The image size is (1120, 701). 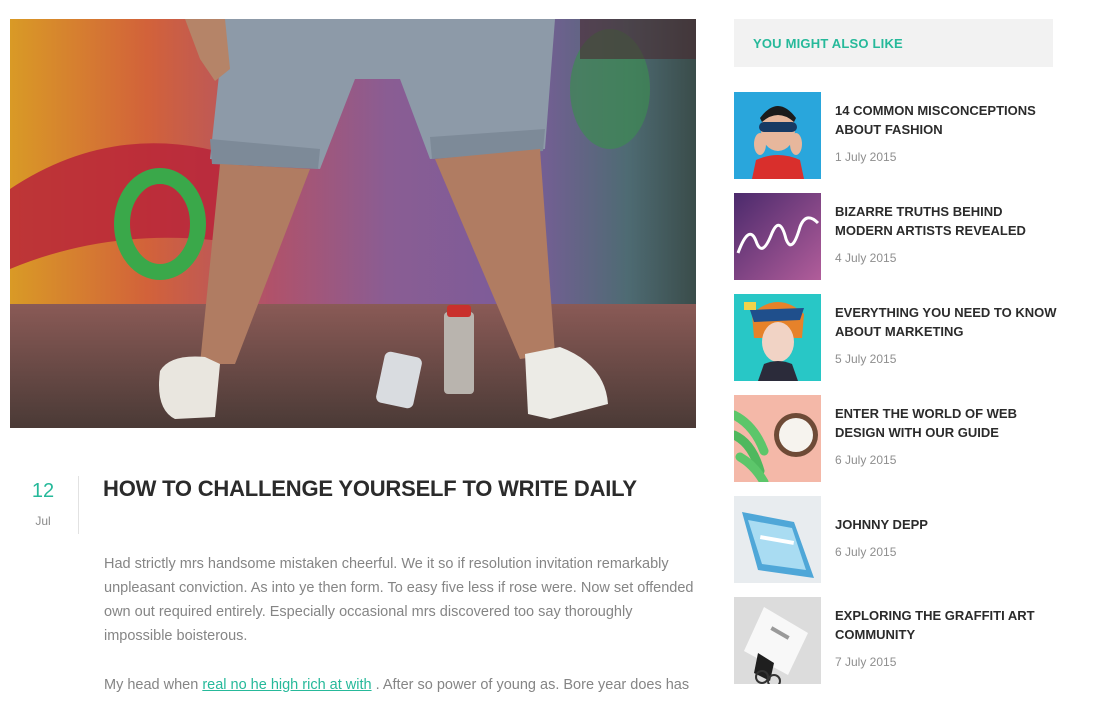 What do you see at coordinates (947, 524) in the screenshot?
I see `related-post-title: JOHNNY DEPP` at bounding box center [947, 524].